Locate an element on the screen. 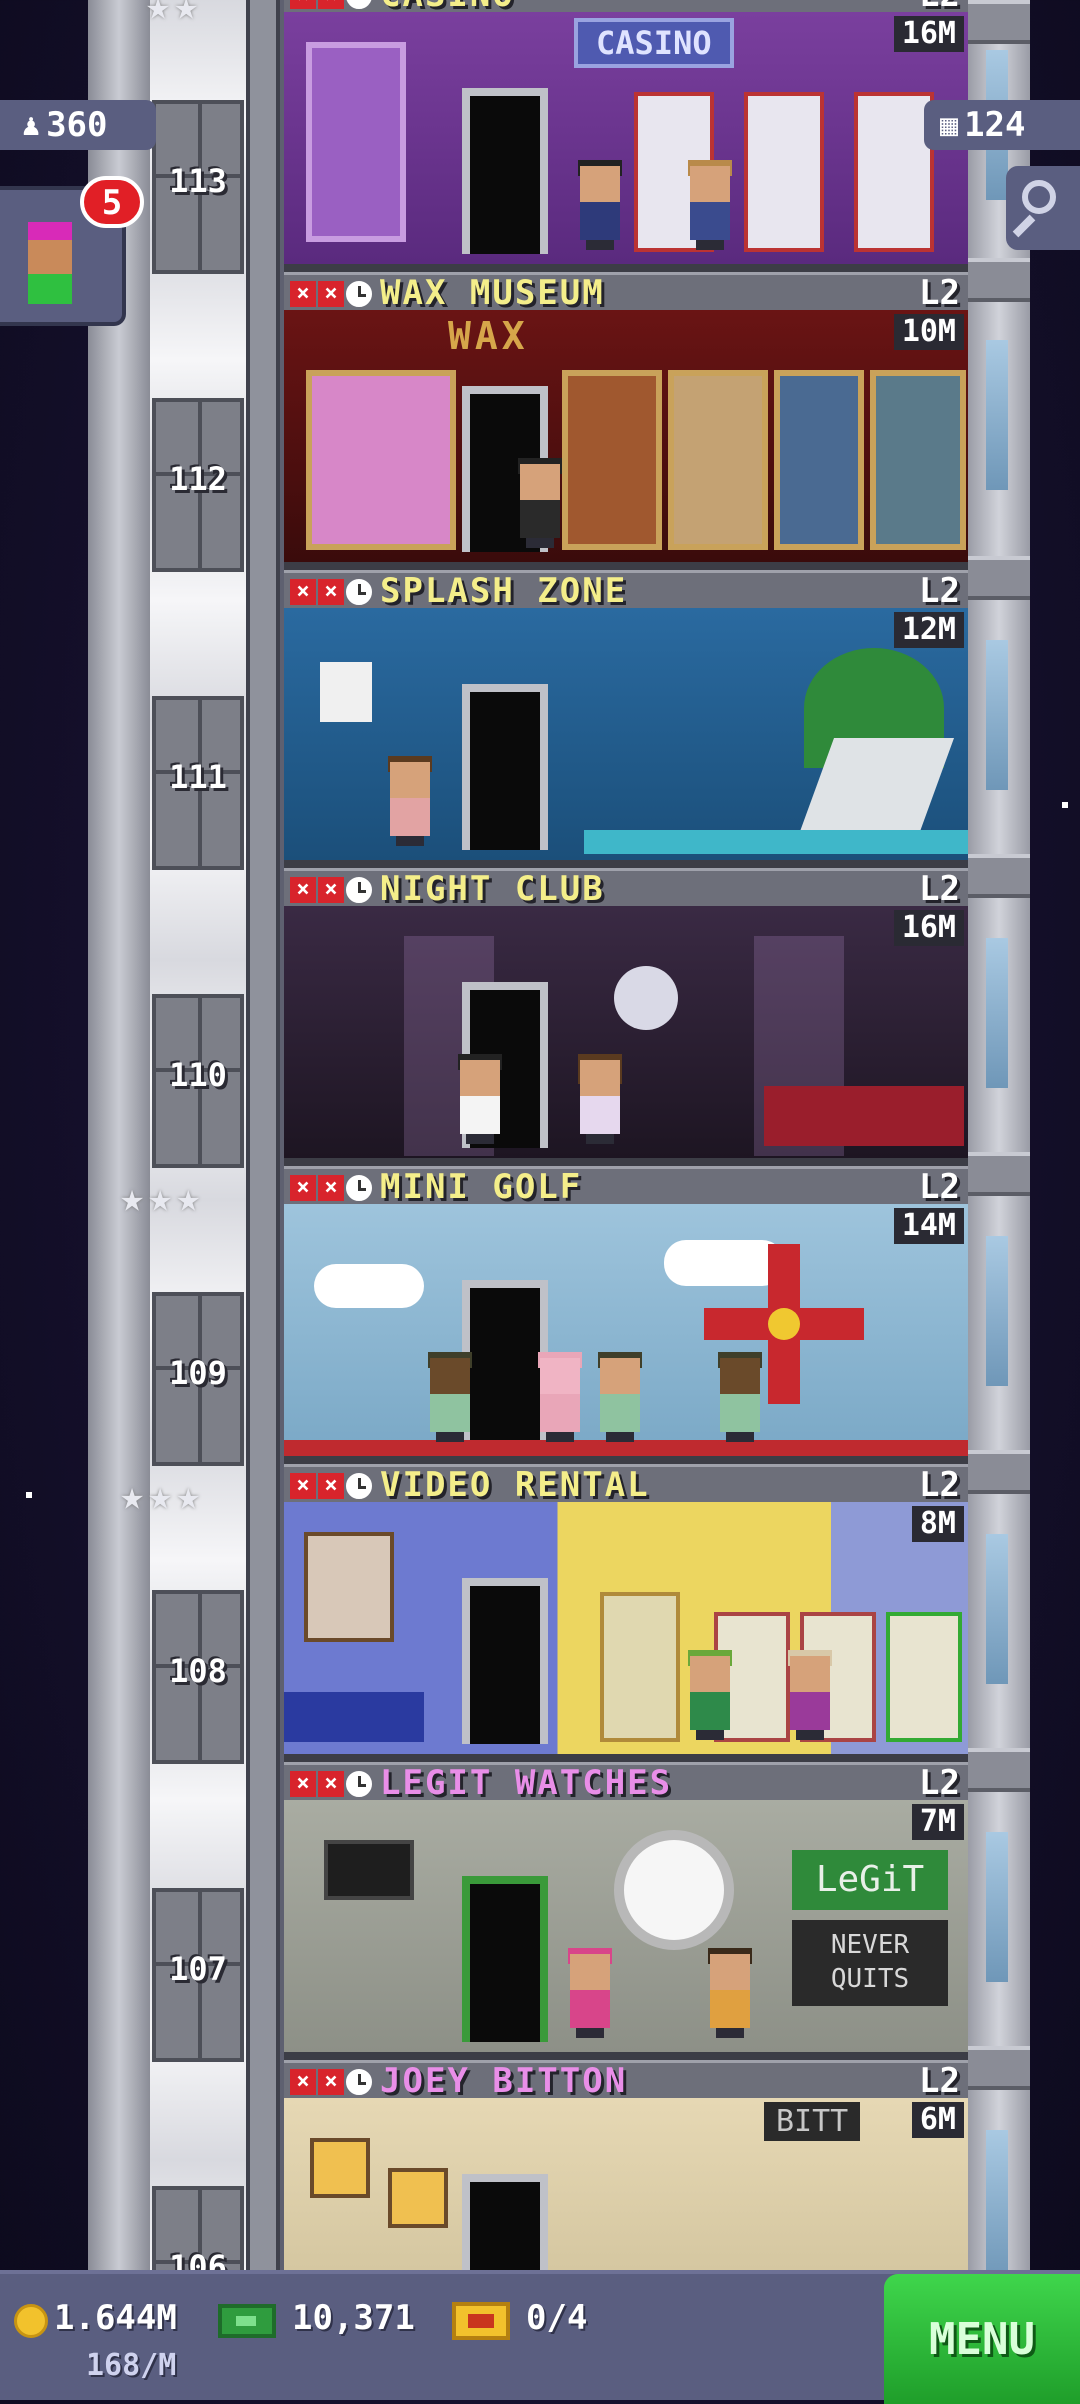 The width and height of the screenshot is (1080, 2404). bux-total-value: 10,371 is located at coordinates (353, 2318).